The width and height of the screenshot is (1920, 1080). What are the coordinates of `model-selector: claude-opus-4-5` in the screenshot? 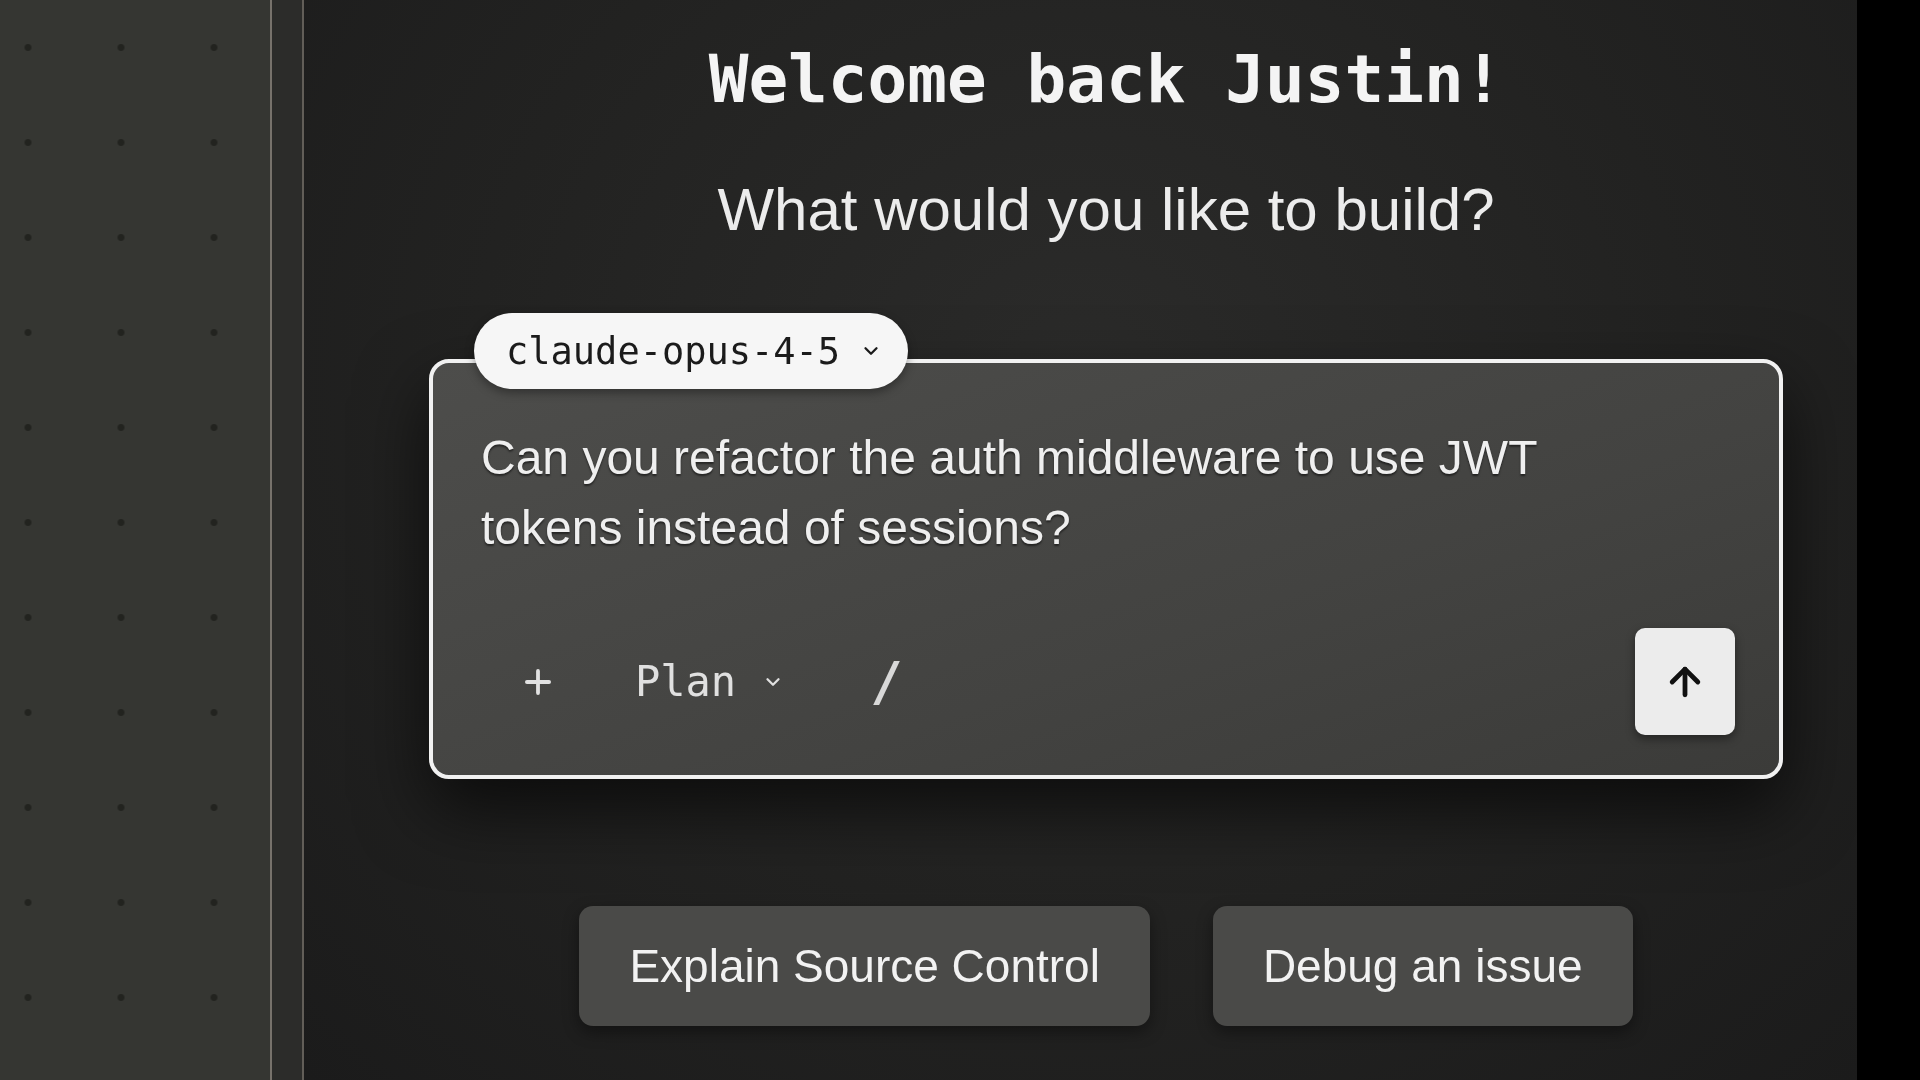 It's located at (691, 351).